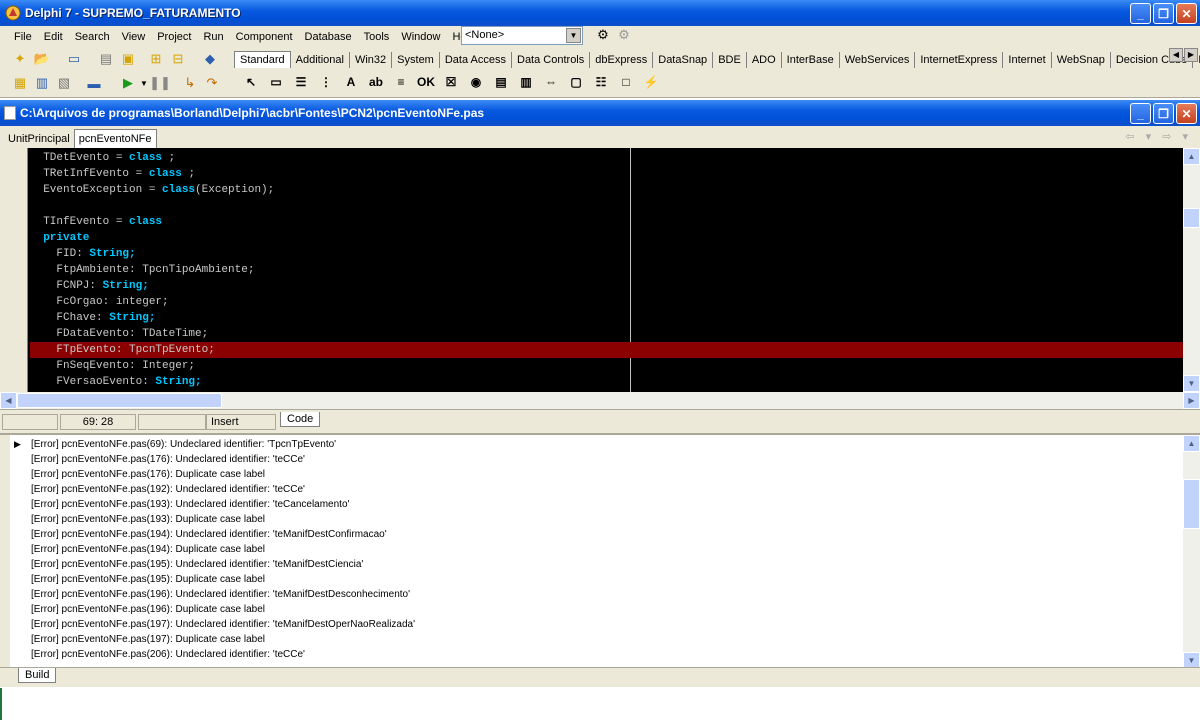 The width and height of the screenshot is (1200, 720). What do you see at coordinates (152, 190) in the screenshot?
I see `code-line: EventoException = class(Exception);` at bounding box center [152, 190].